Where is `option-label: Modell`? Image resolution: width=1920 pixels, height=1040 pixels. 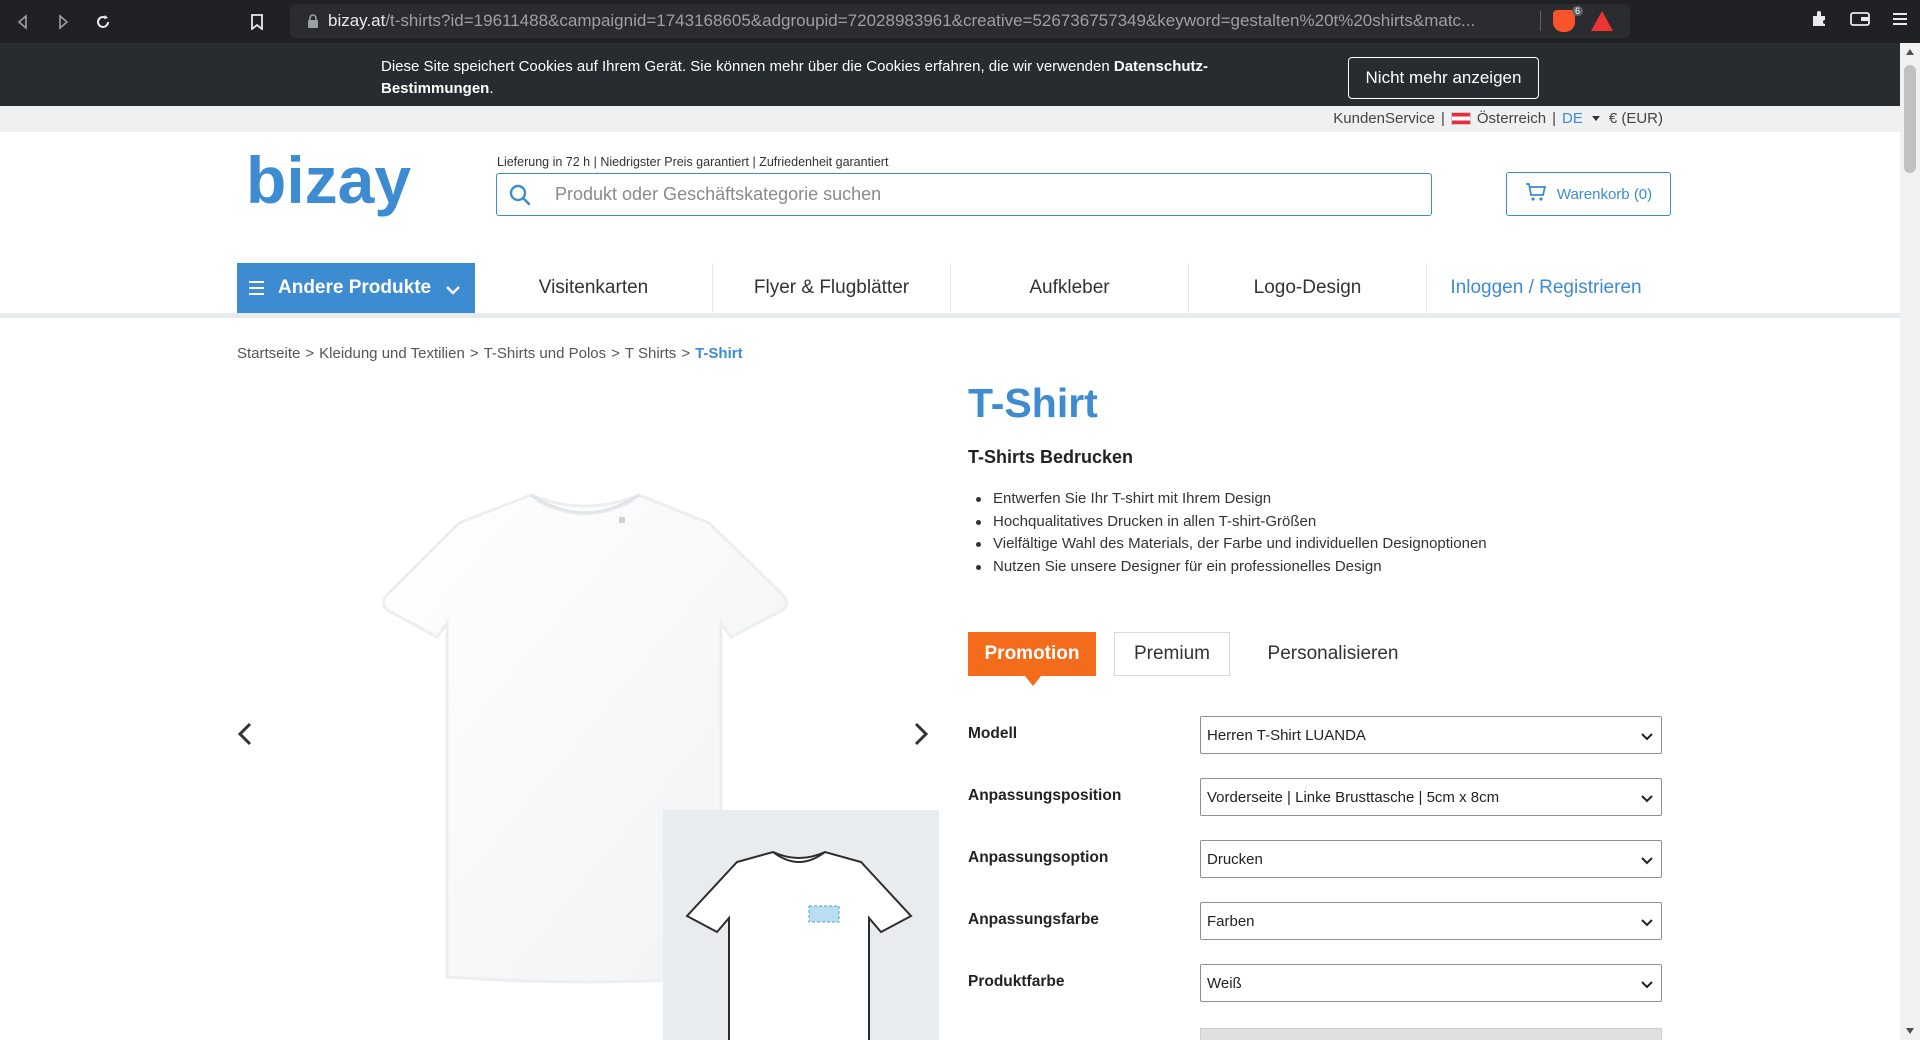 option-label: Modell is located at coordinates (993, 733).